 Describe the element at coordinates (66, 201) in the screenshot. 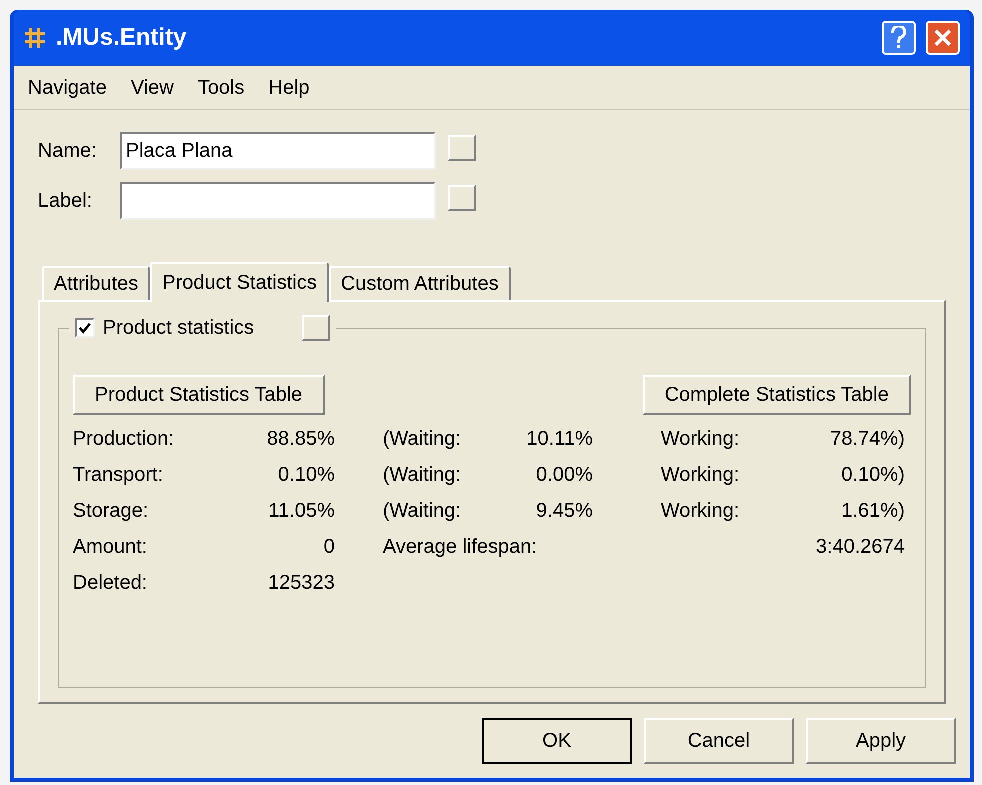

I see `field-label: Label:` at that location.